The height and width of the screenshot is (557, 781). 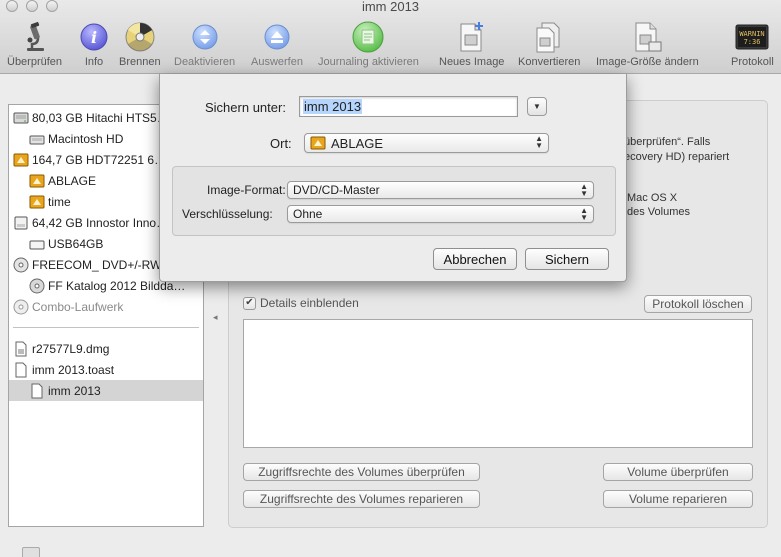 I want to click on disk-image-icon, so click(x=21, y=369).